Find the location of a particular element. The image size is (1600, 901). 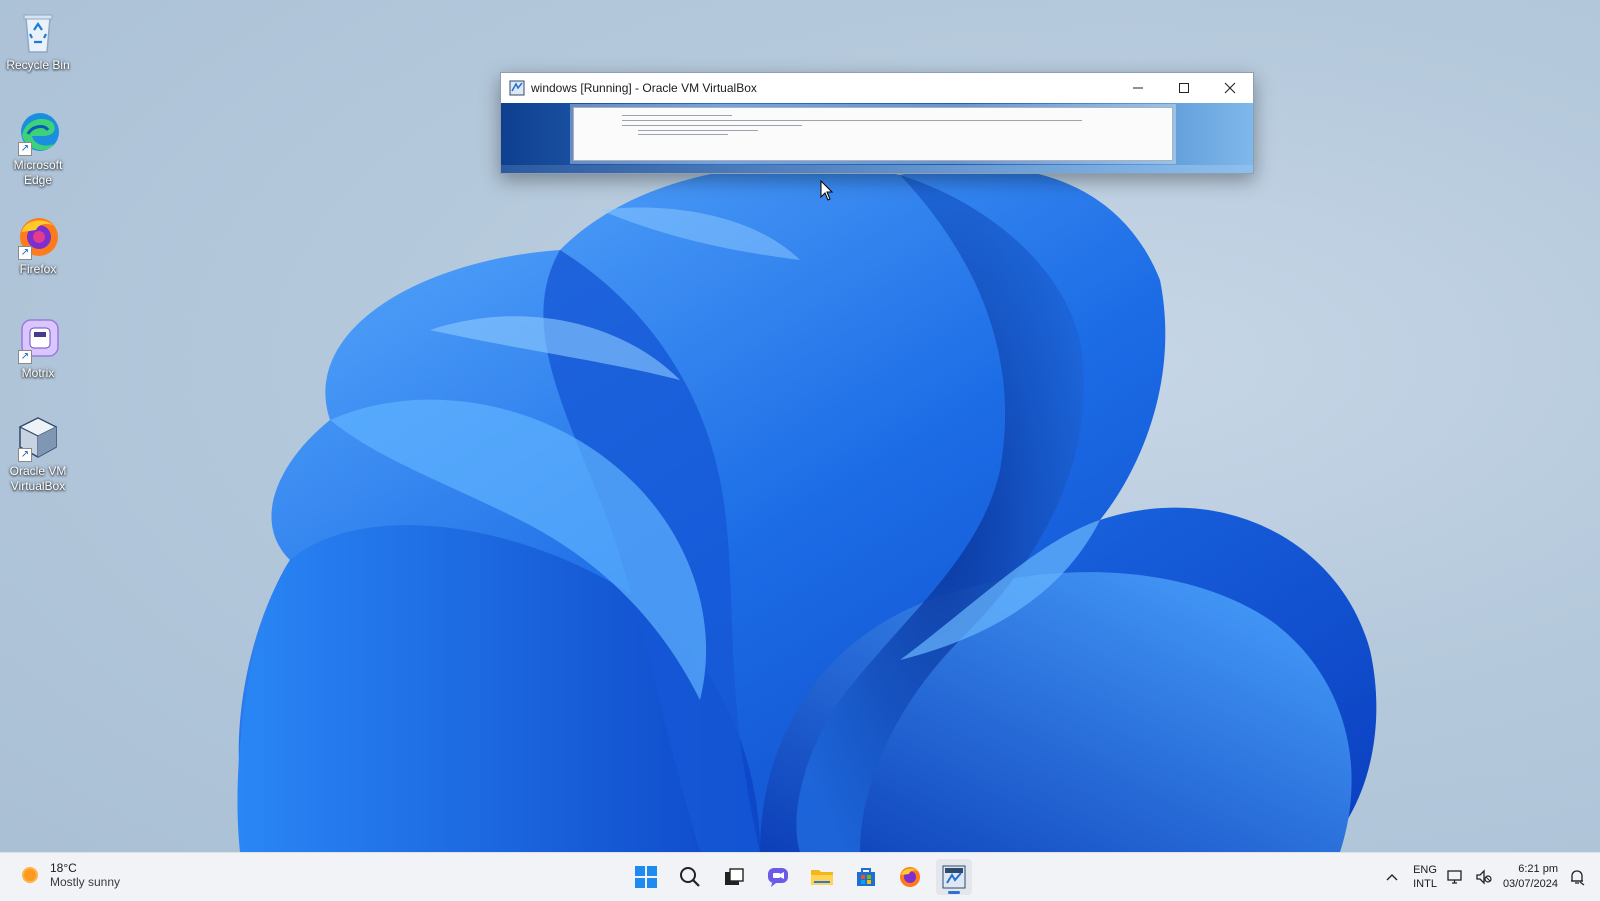

keyboard-layout: INTL is located at coordinates (1425, 884).